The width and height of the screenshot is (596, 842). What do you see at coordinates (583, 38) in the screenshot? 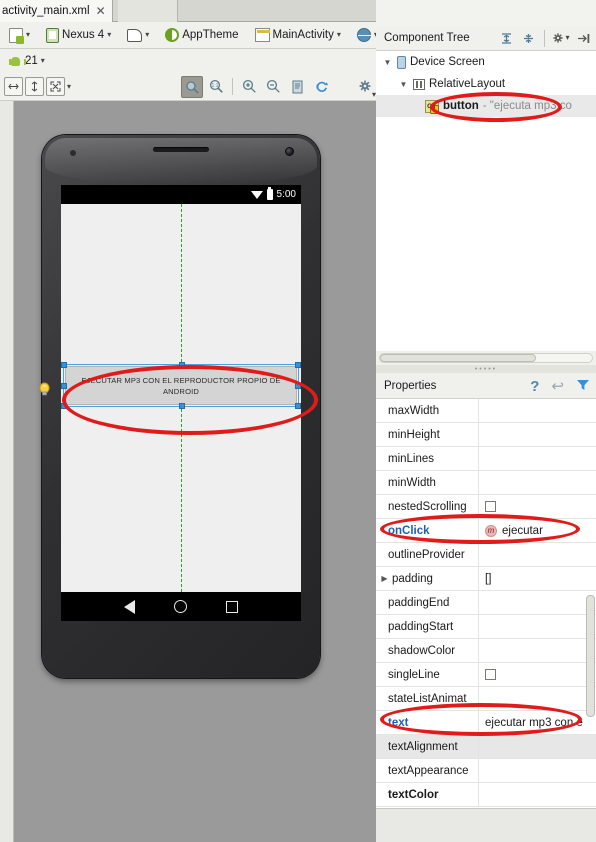
I see `dock-right-icon` at bounding box center [583, 38].